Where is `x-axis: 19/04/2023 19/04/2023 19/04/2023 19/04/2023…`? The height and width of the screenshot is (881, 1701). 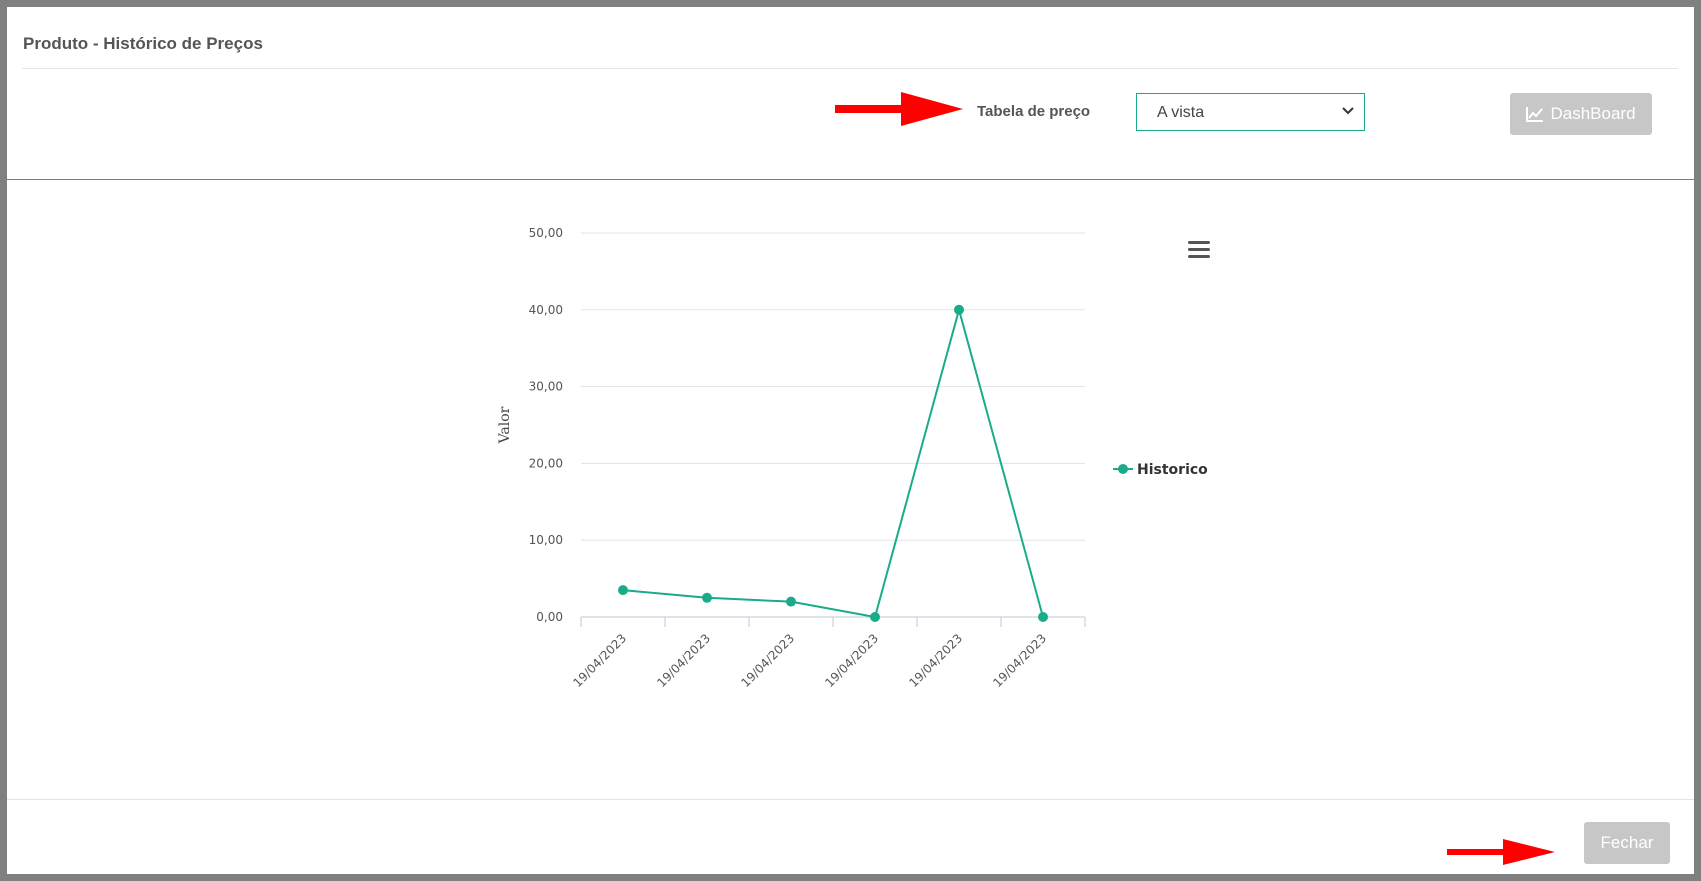 x-axis: 19/04/2023 19/04/2023 19/04/2023 19/04/2023… is located at coordinates (828, 653).